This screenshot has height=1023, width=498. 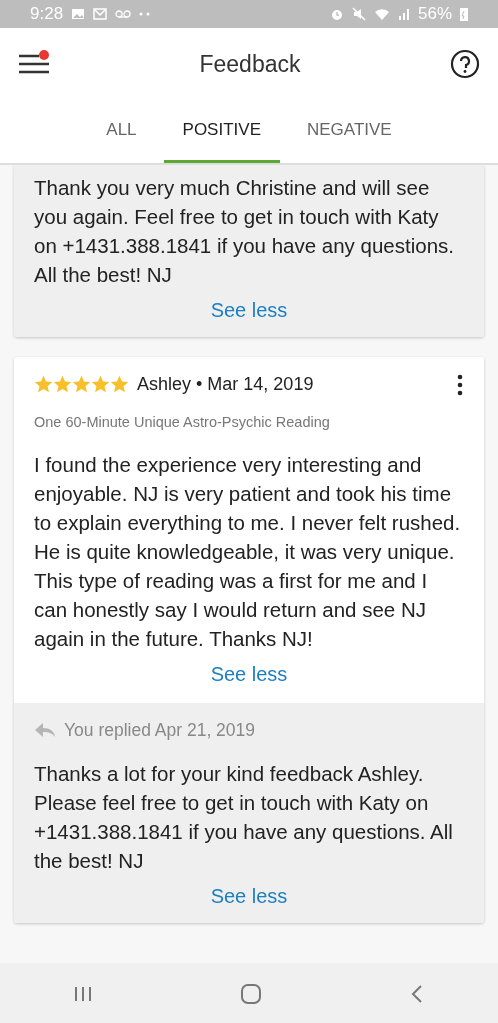 What do you see at coordinates (47, 14) in the screenshot?
I see `status-time: 9:28` at bounding box center [47, 14].